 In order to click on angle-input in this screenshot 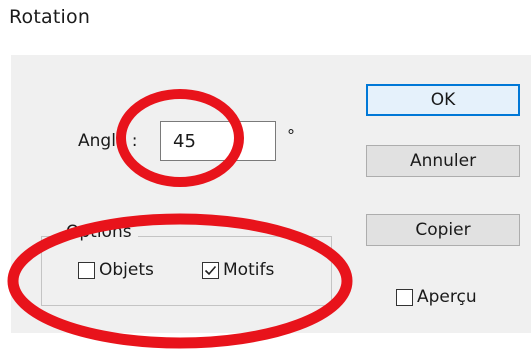, I will do `click(218, 141)`.